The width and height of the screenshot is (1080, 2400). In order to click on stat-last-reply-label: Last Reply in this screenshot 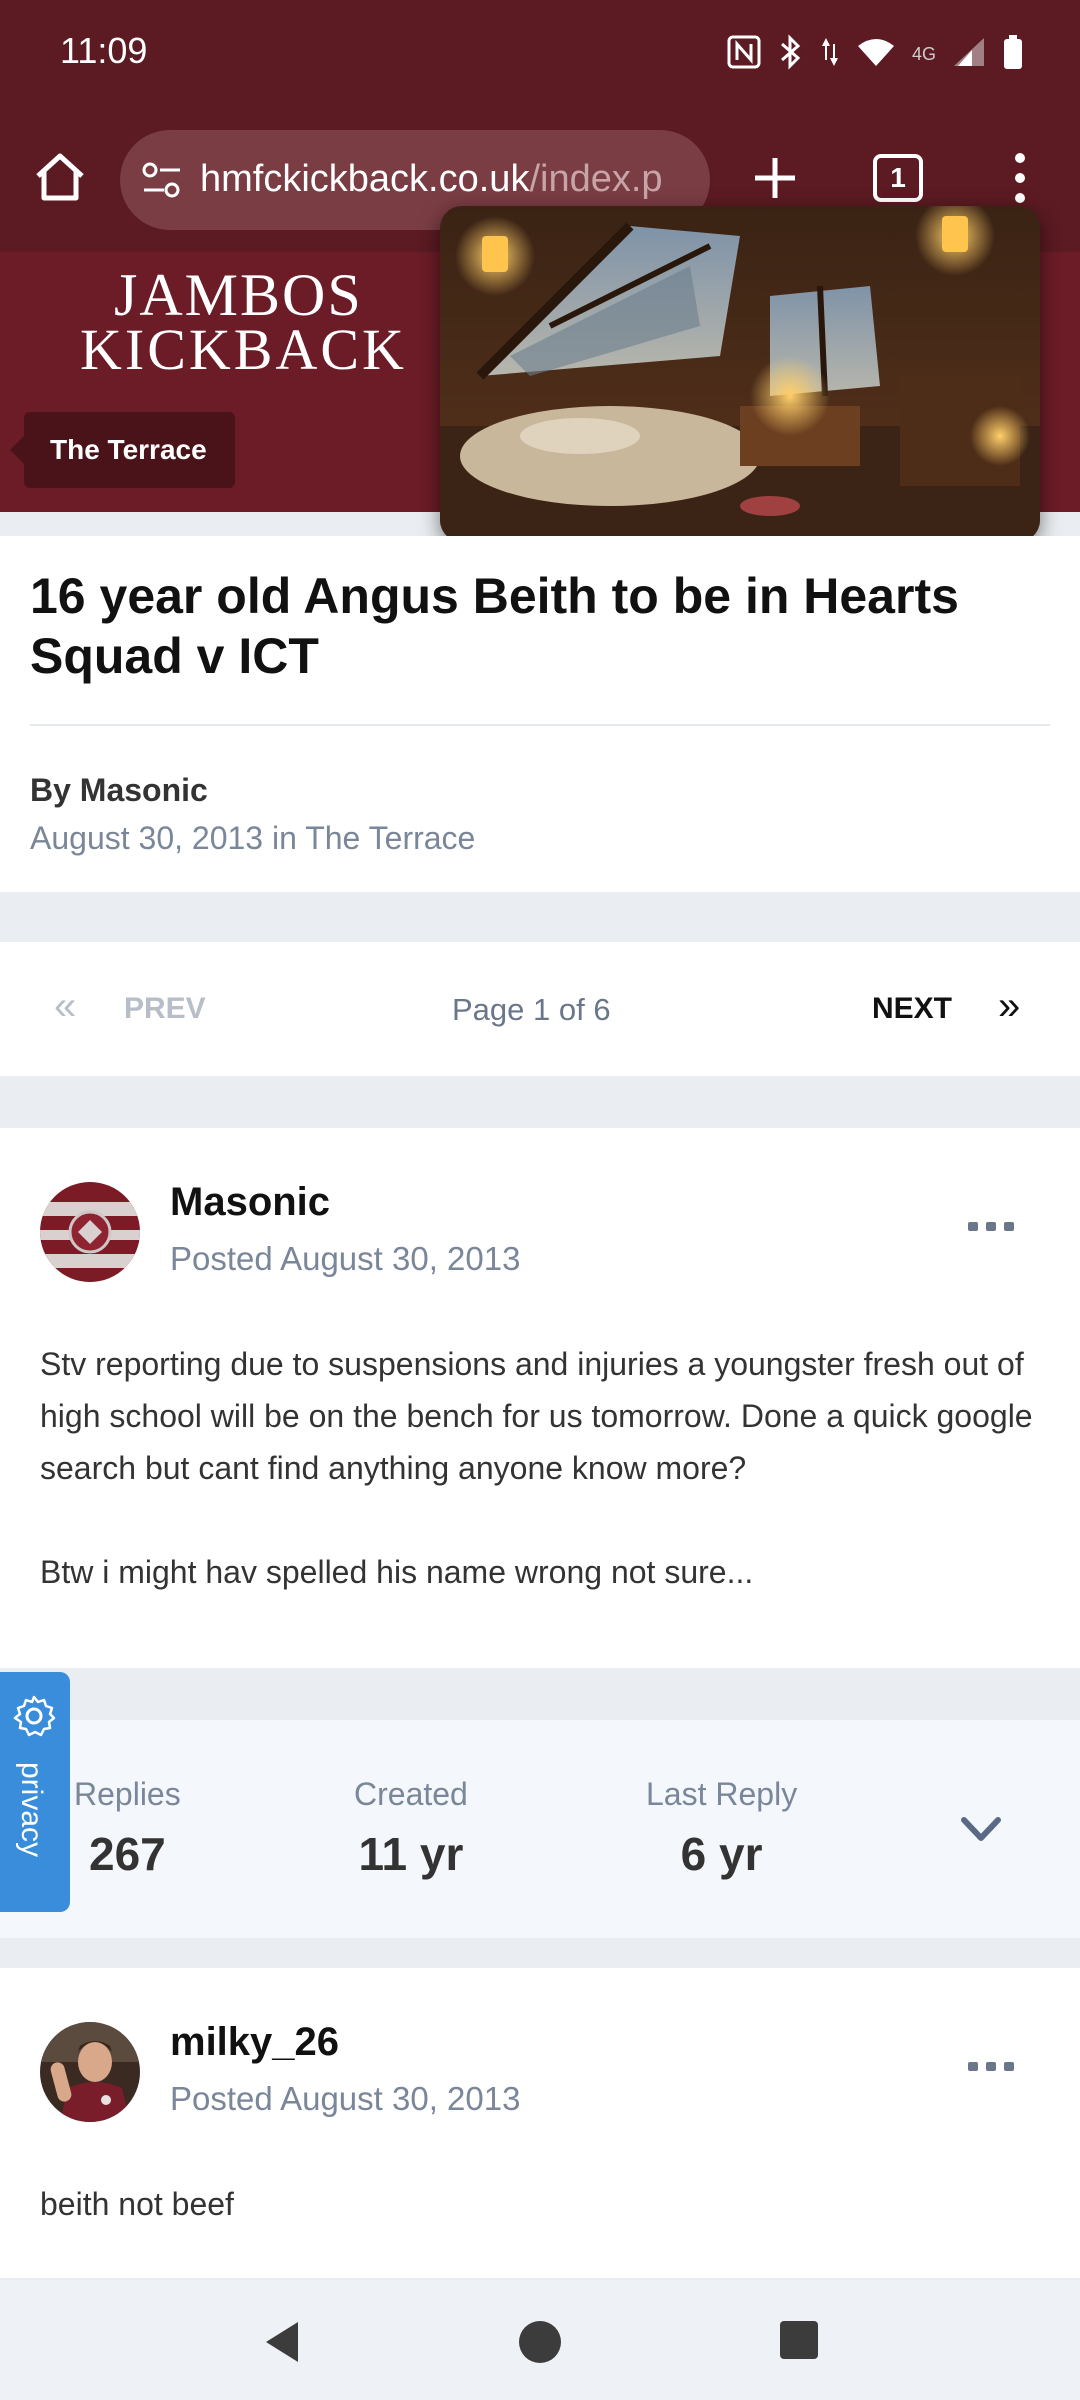, I will do `click(722, 1794)`.